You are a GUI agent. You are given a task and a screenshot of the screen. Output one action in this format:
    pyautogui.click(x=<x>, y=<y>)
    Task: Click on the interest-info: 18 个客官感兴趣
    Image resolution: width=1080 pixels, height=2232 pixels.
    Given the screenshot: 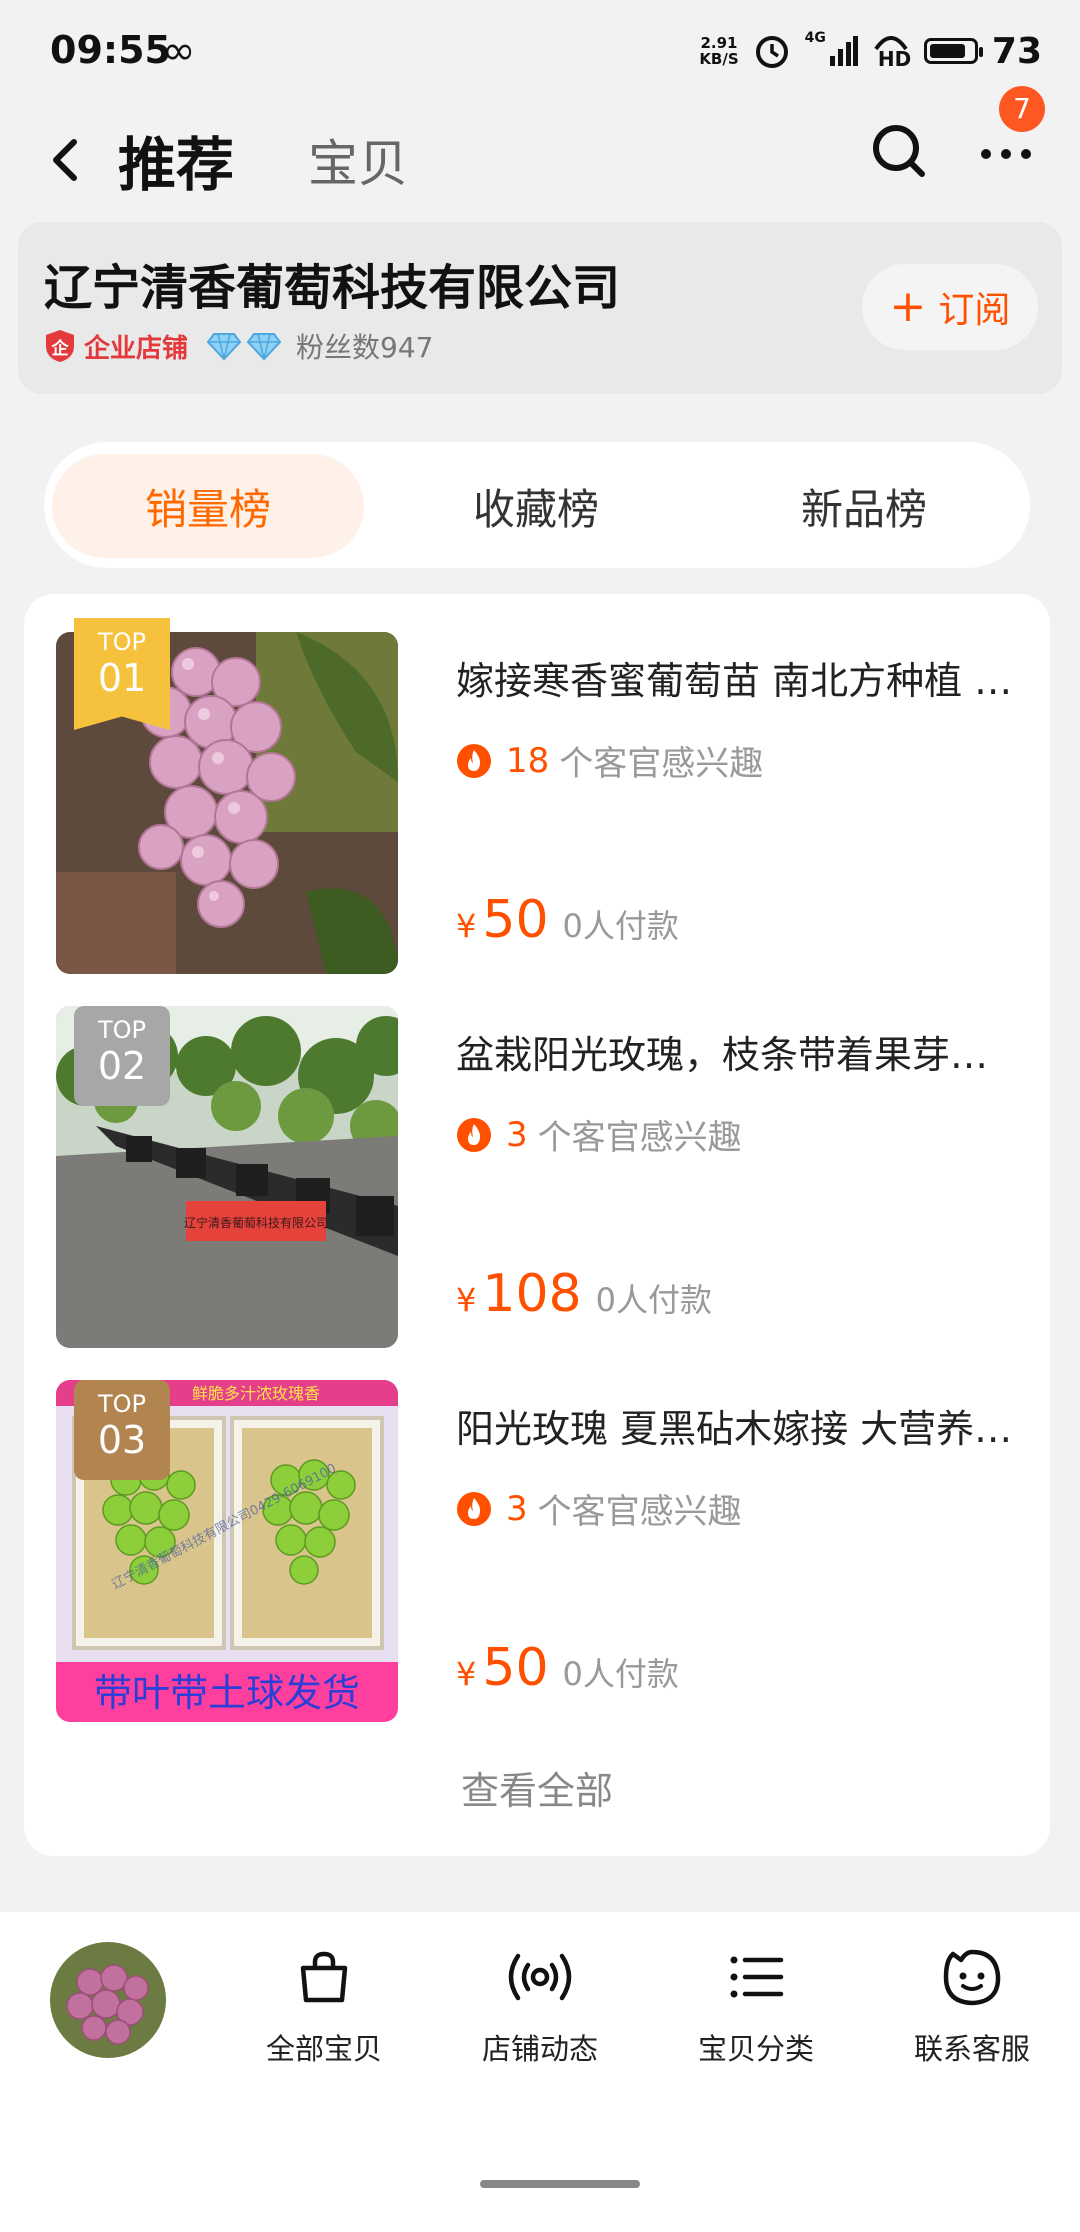 What is the action you would take?
    pyautogui.click(x=609, y=760)
    